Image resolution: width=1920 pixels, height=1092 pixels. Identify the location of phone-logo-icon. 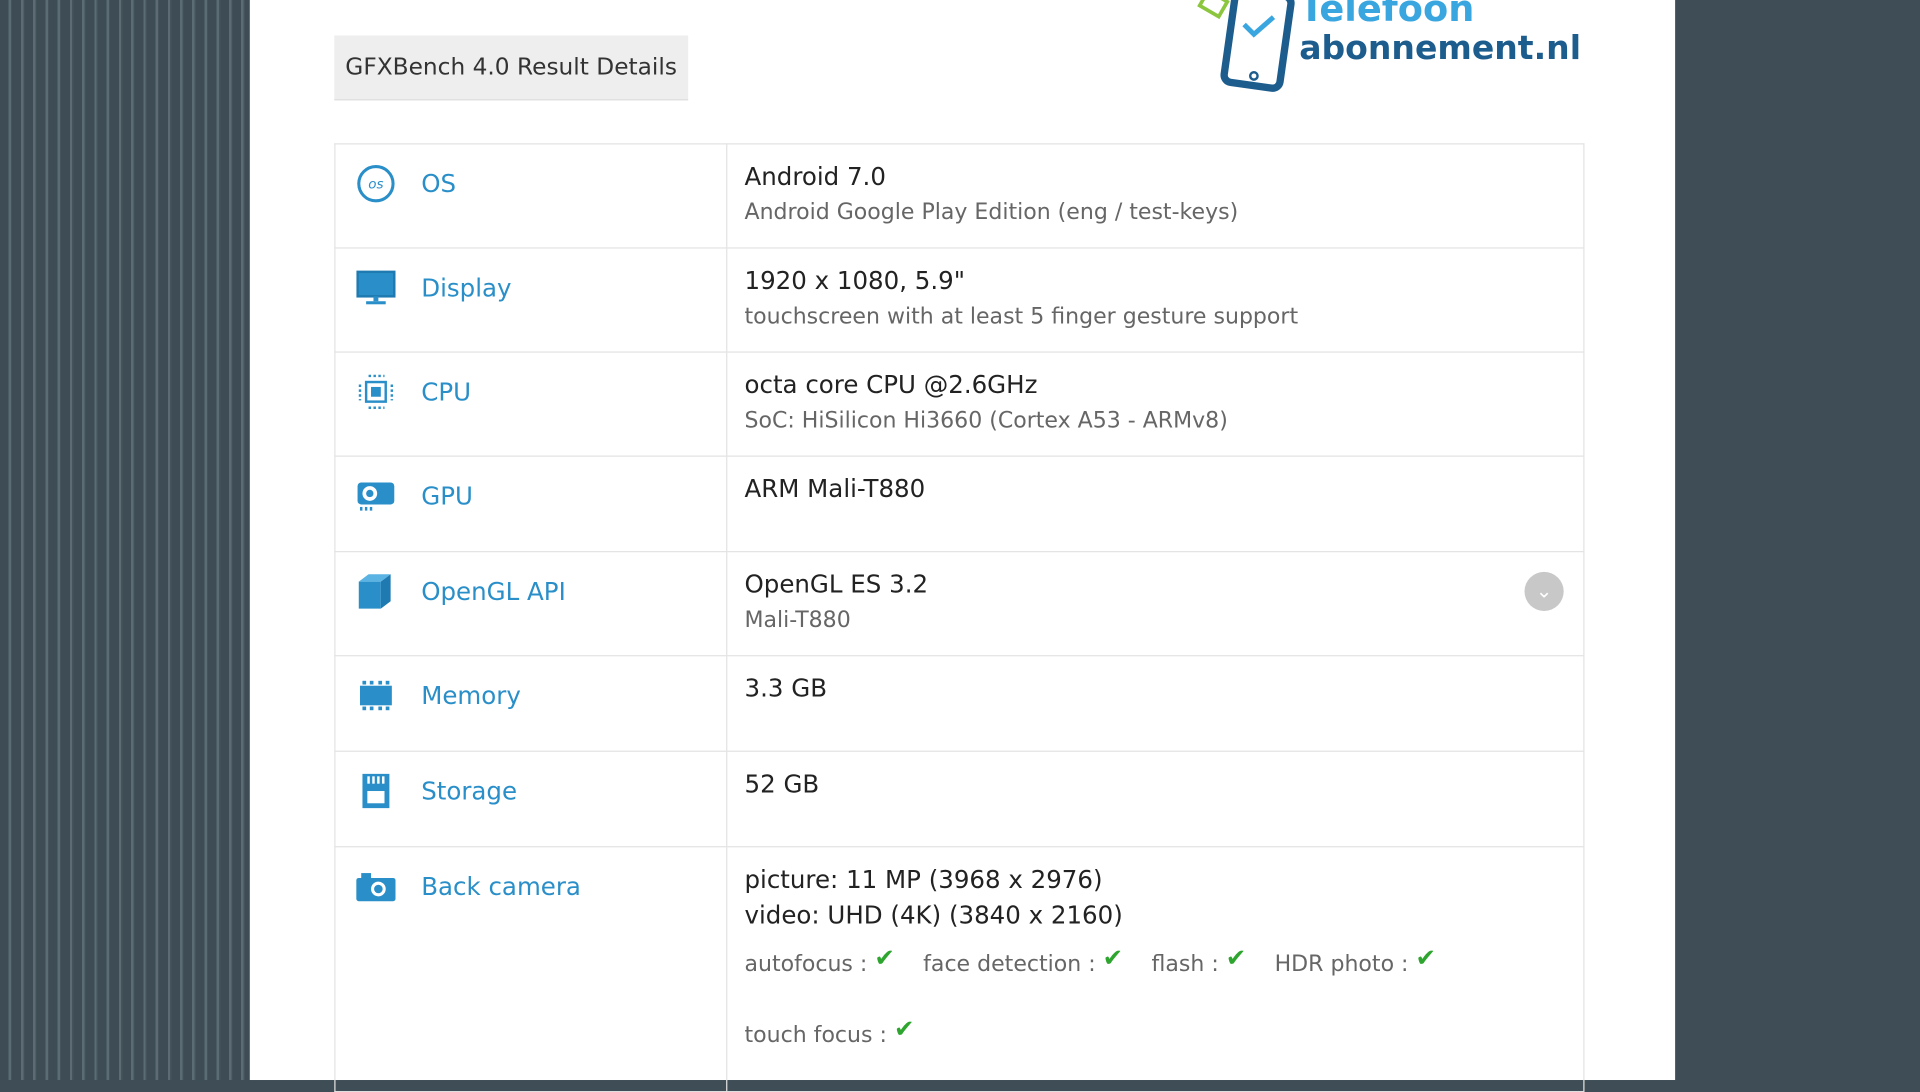
(1246, 46).